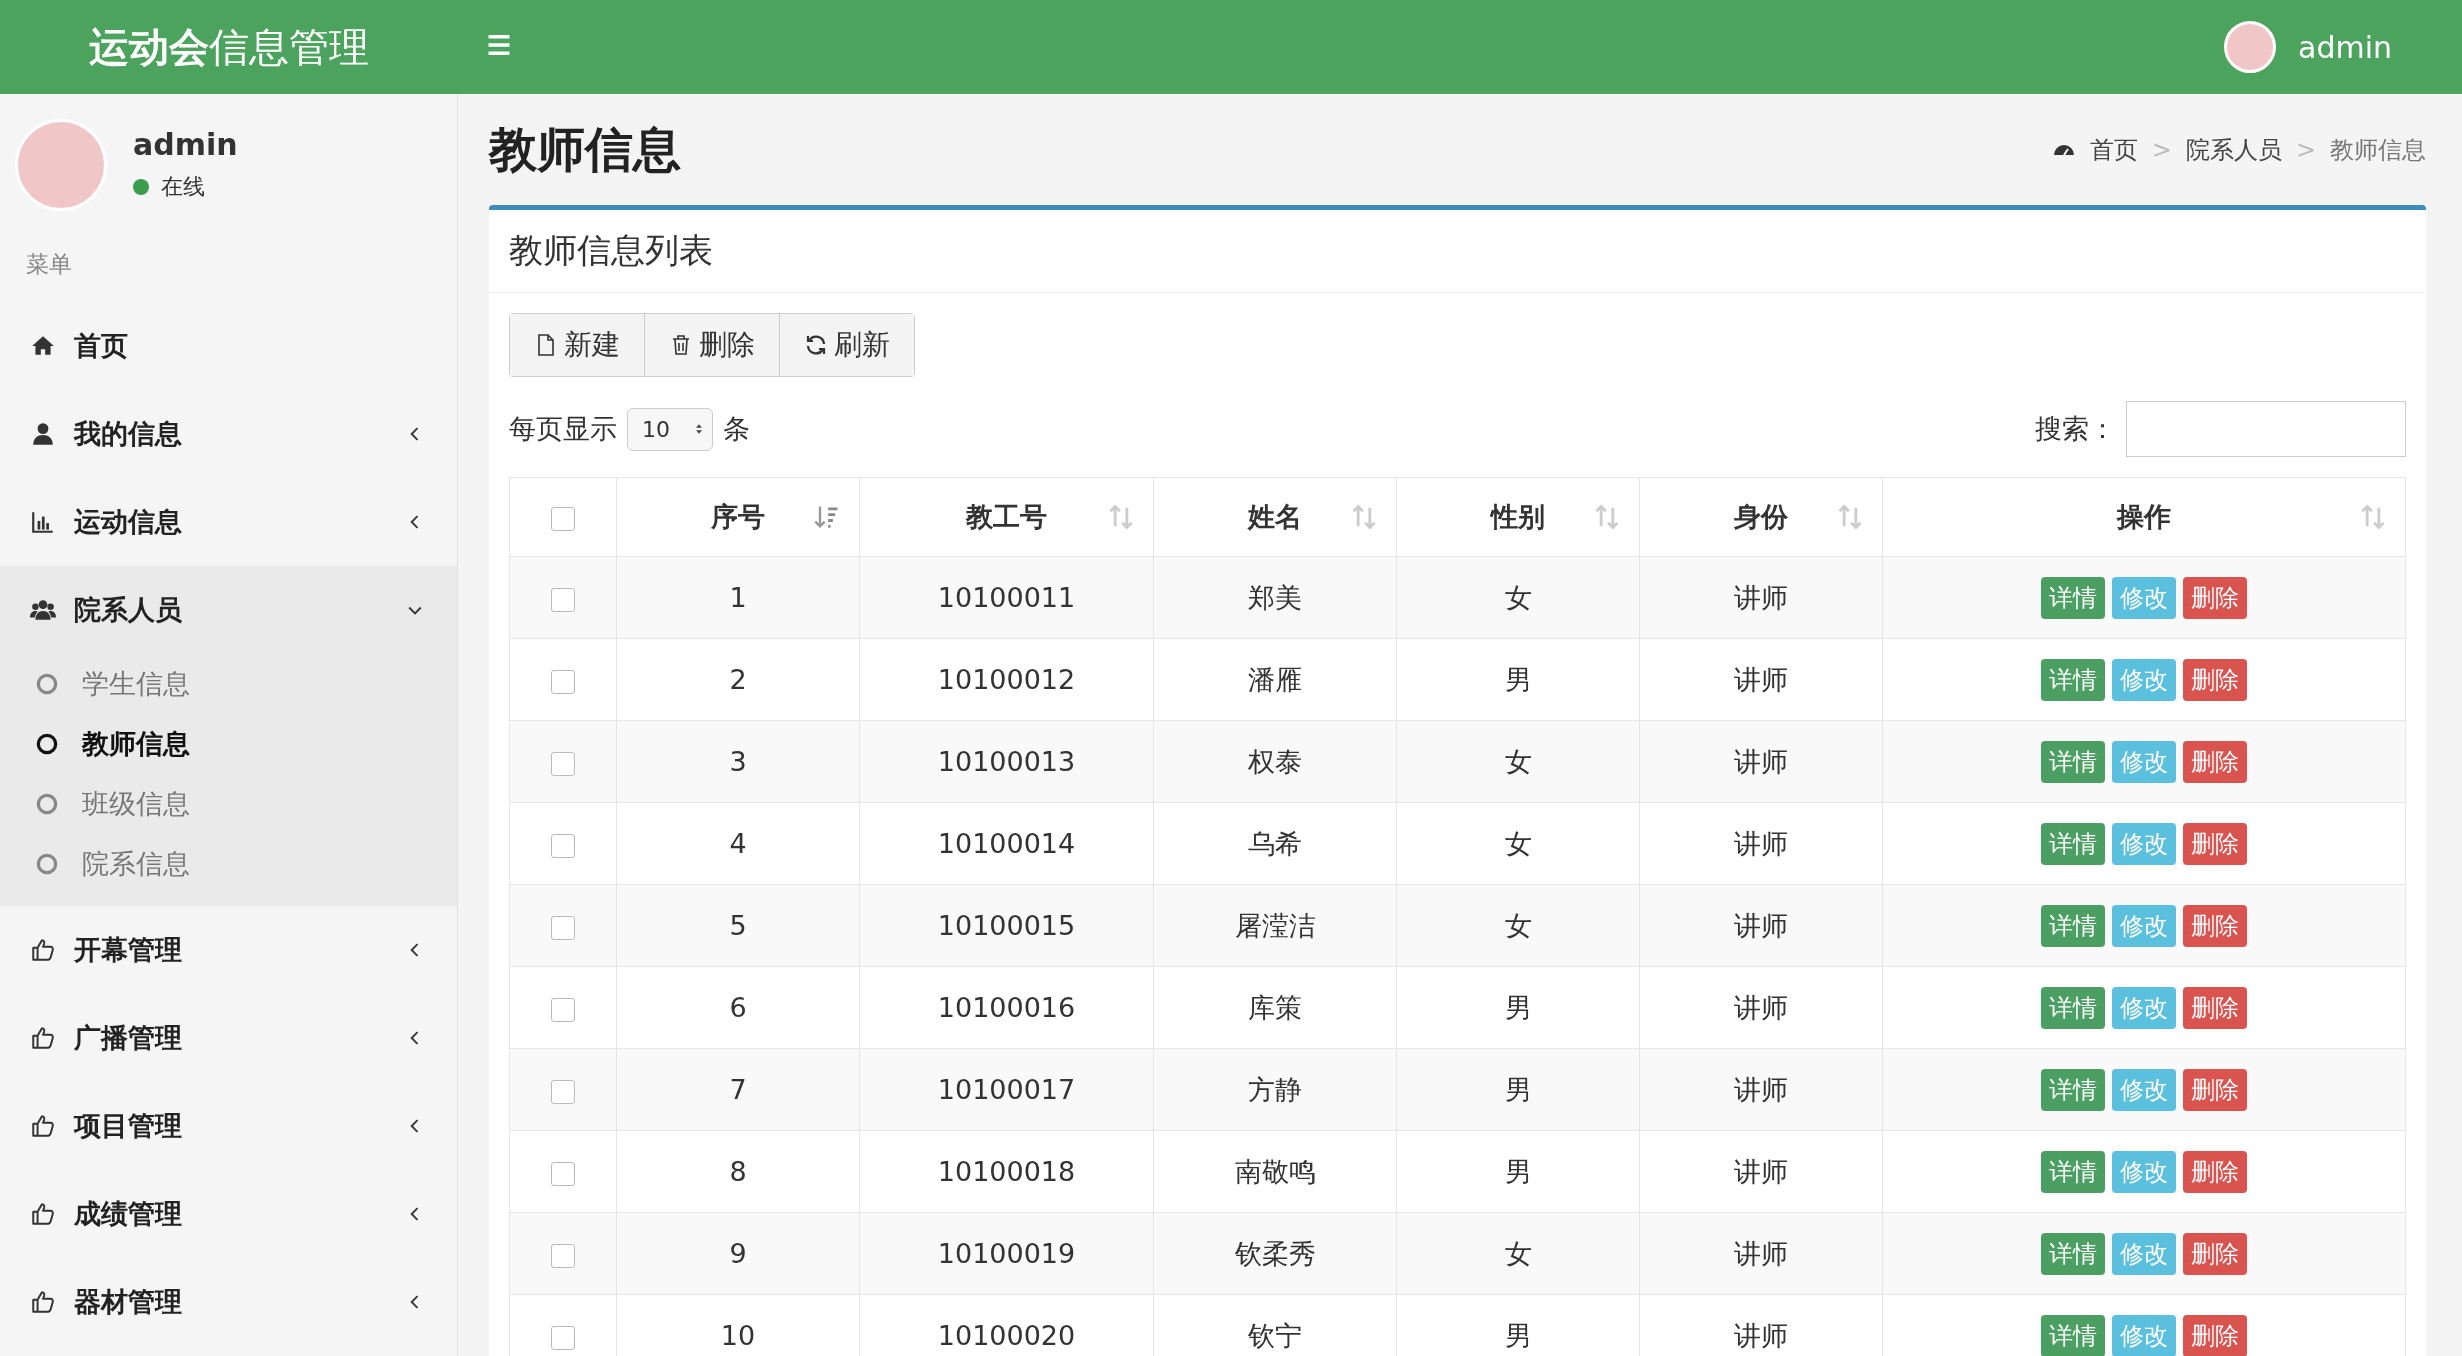  What do you see at coordinates (738, 517) in the screenshot?
I see `column-header: 序号` at bounding box center [738, 517].